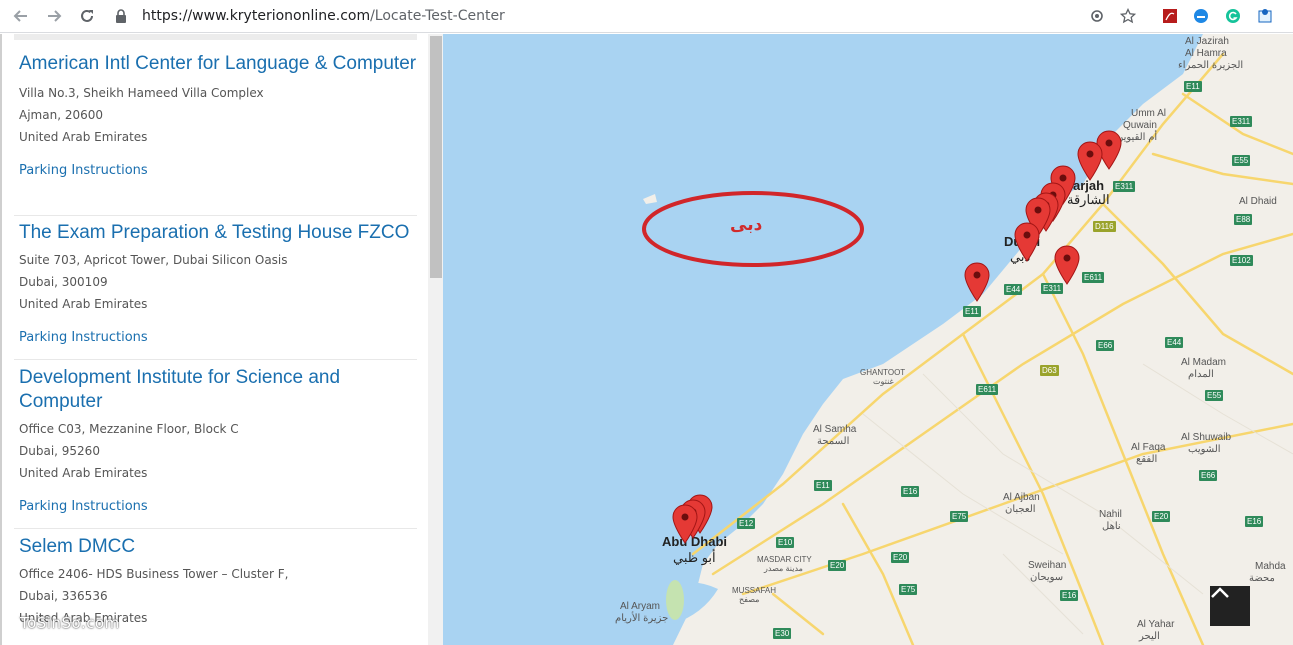 This screenshot has width=1293, height=645. I want to click on url-host: https://www.kryteriononline.com, so click(256, 16).